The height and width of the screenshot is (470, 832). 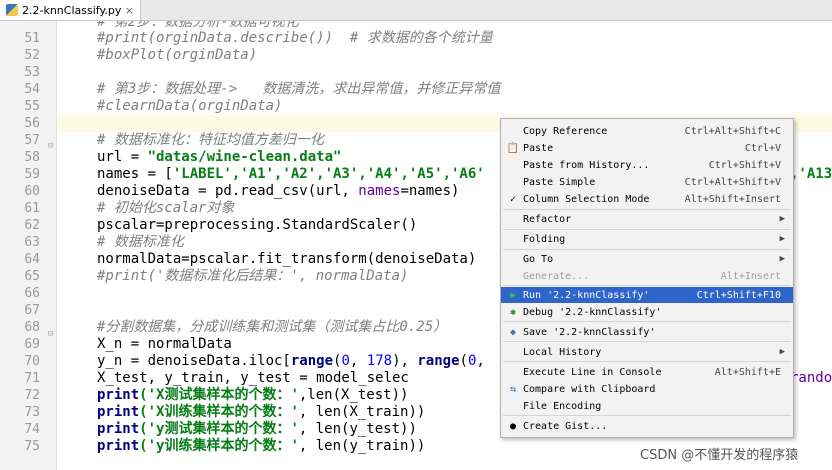 What do you see at coordinates (32, 259) in the screenshot?
I see `line-number: 64` at bounding box center [32, 259].